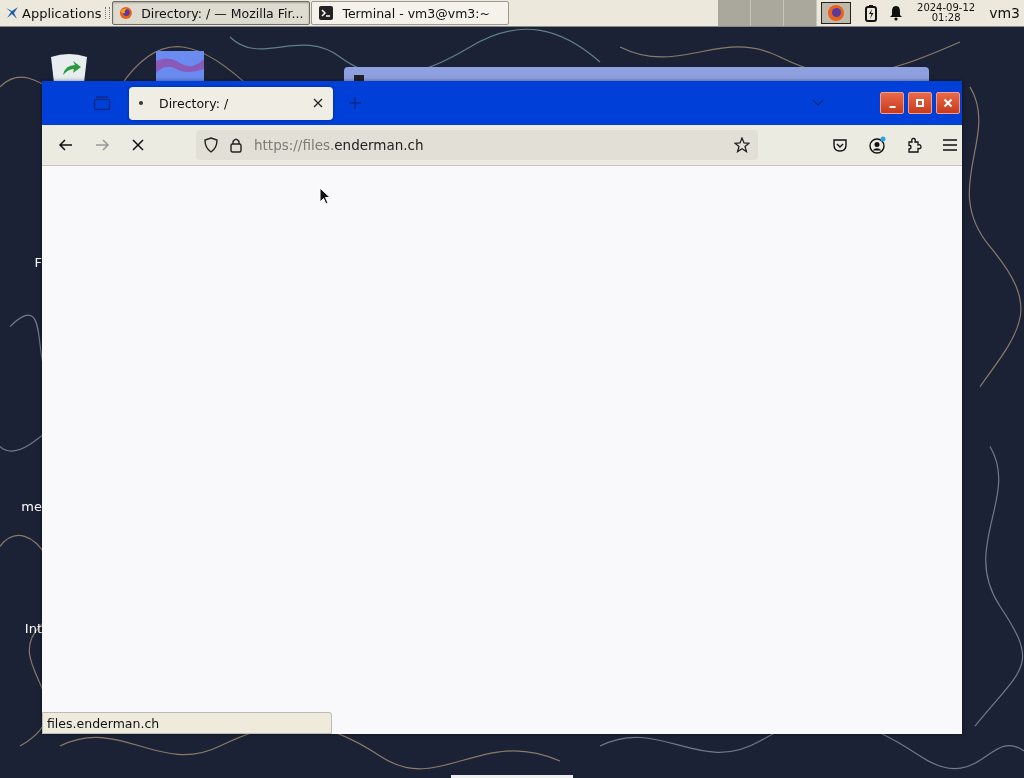  What do you see at coordinates (768, 13) in the screenshot?
I see `workspace-switcher` at bounding box center [768, 13].